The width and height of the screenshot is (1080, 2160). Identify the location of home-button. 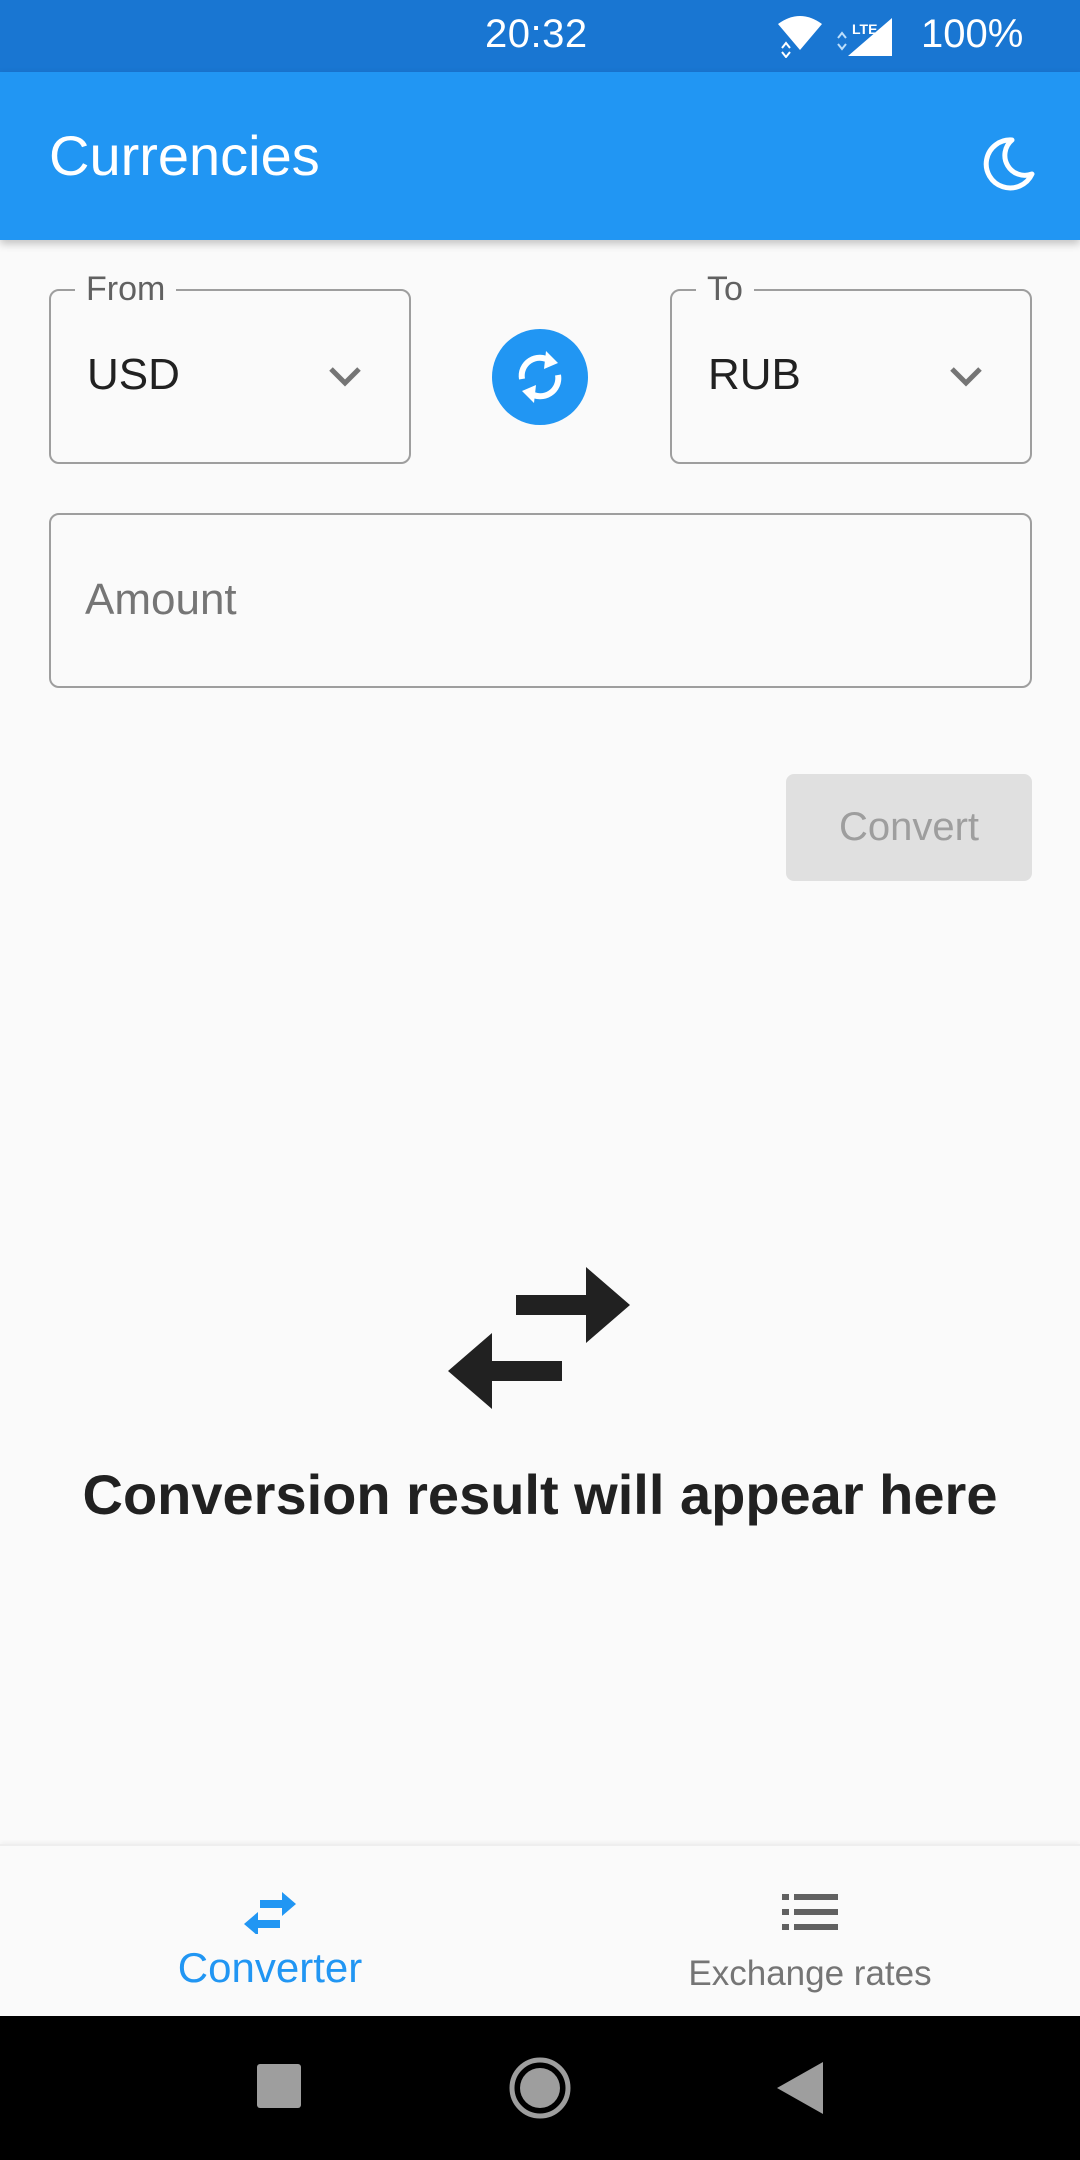
(540, 2088).